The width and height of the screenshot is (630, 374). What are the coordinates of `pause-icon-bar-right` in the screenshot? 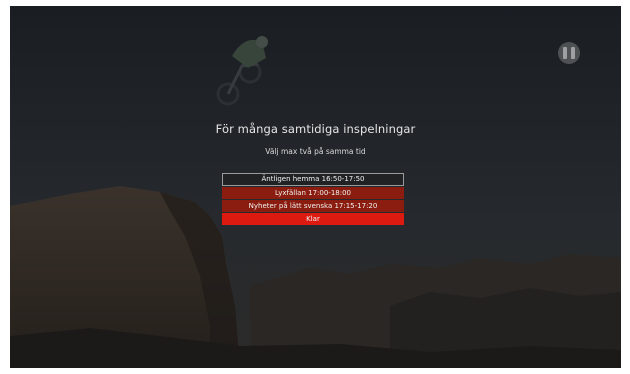 It's located at (573, 53).